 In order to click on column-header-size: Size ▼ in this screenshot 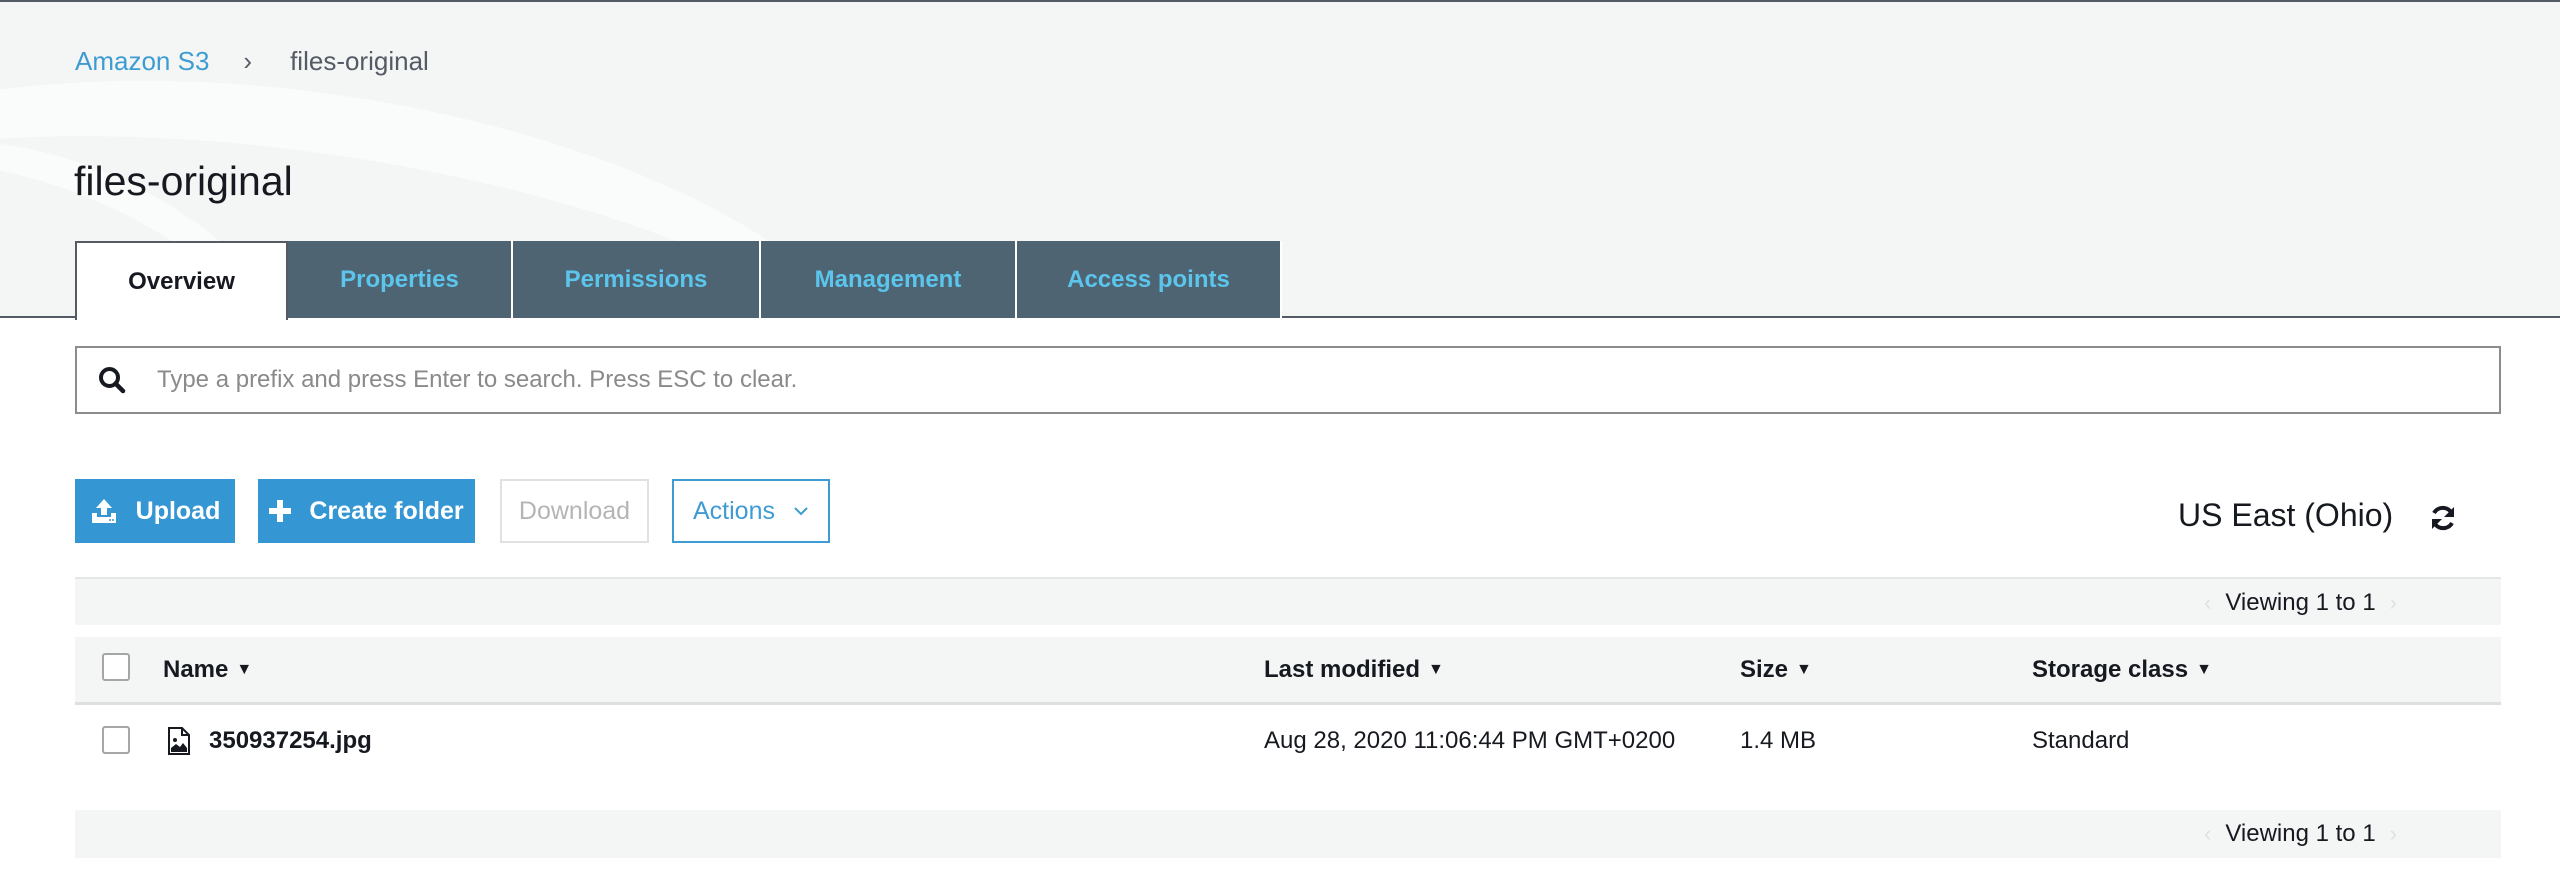, I will do `click(1776, 669)`.